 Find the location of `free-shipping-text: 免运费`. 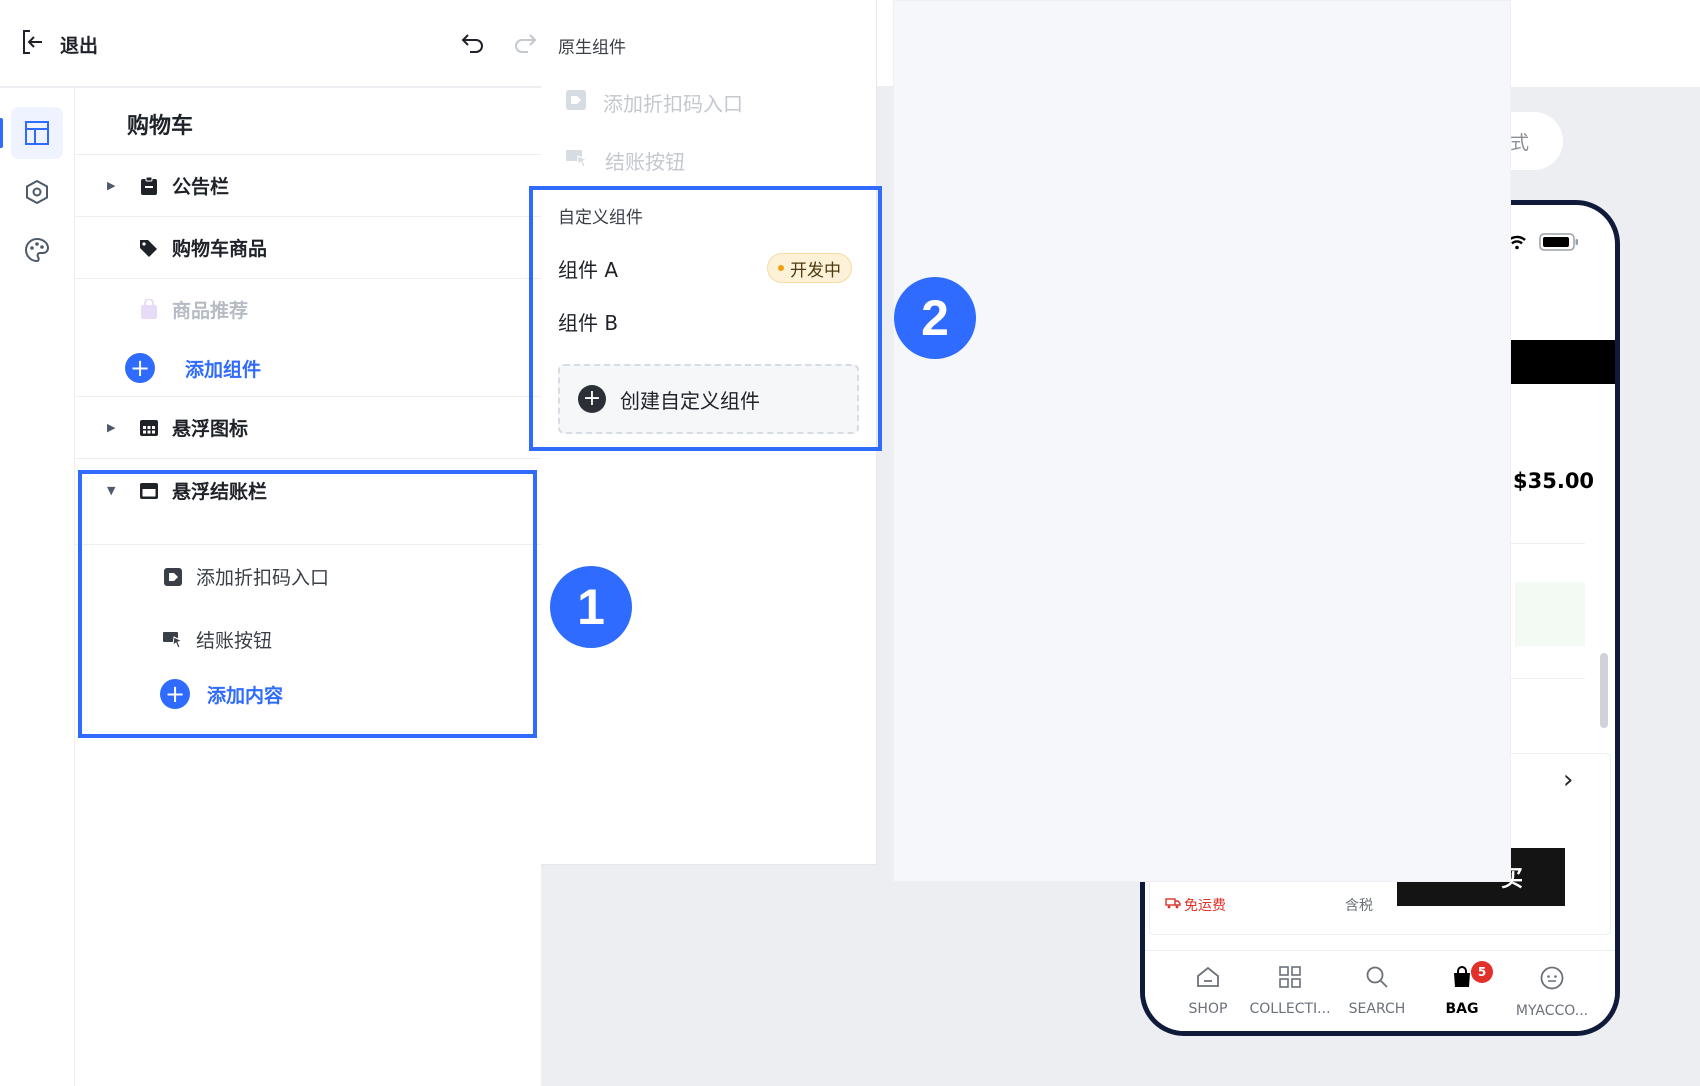

free-shipping-text: 免运费 is located at coordinates (1205, 906).